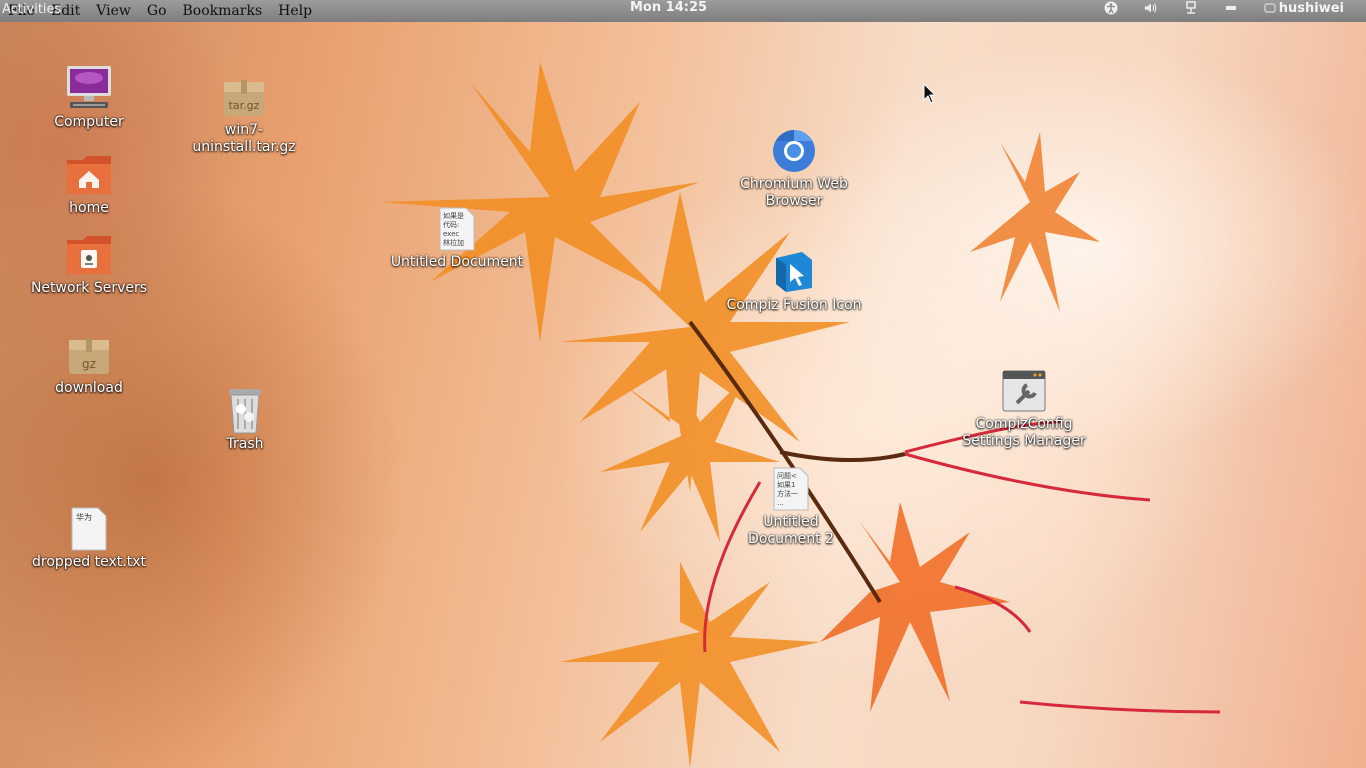 This screenshot has height=768, width=1366. I want to click on menu-view: View, so click(113, 11).